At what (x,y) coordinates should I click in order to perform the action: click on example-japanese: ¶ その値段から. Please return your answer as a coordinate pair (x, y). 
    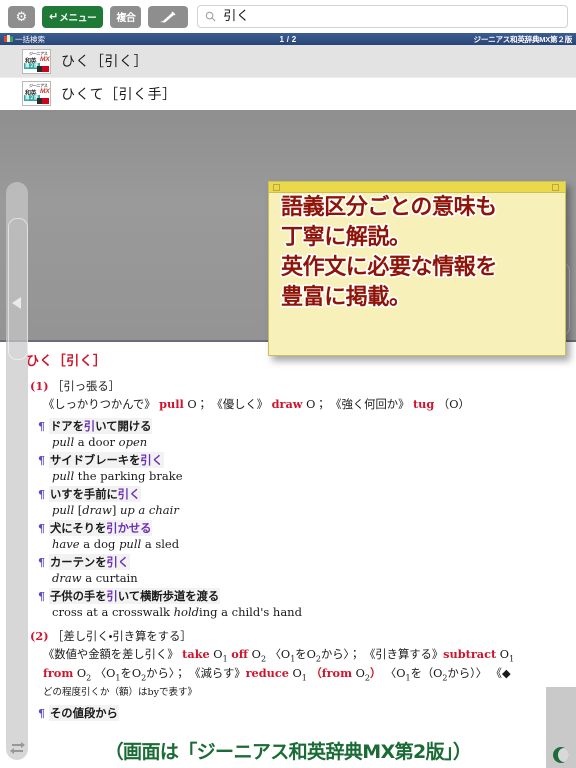
    Looking at the image, I should click on (291, 712).